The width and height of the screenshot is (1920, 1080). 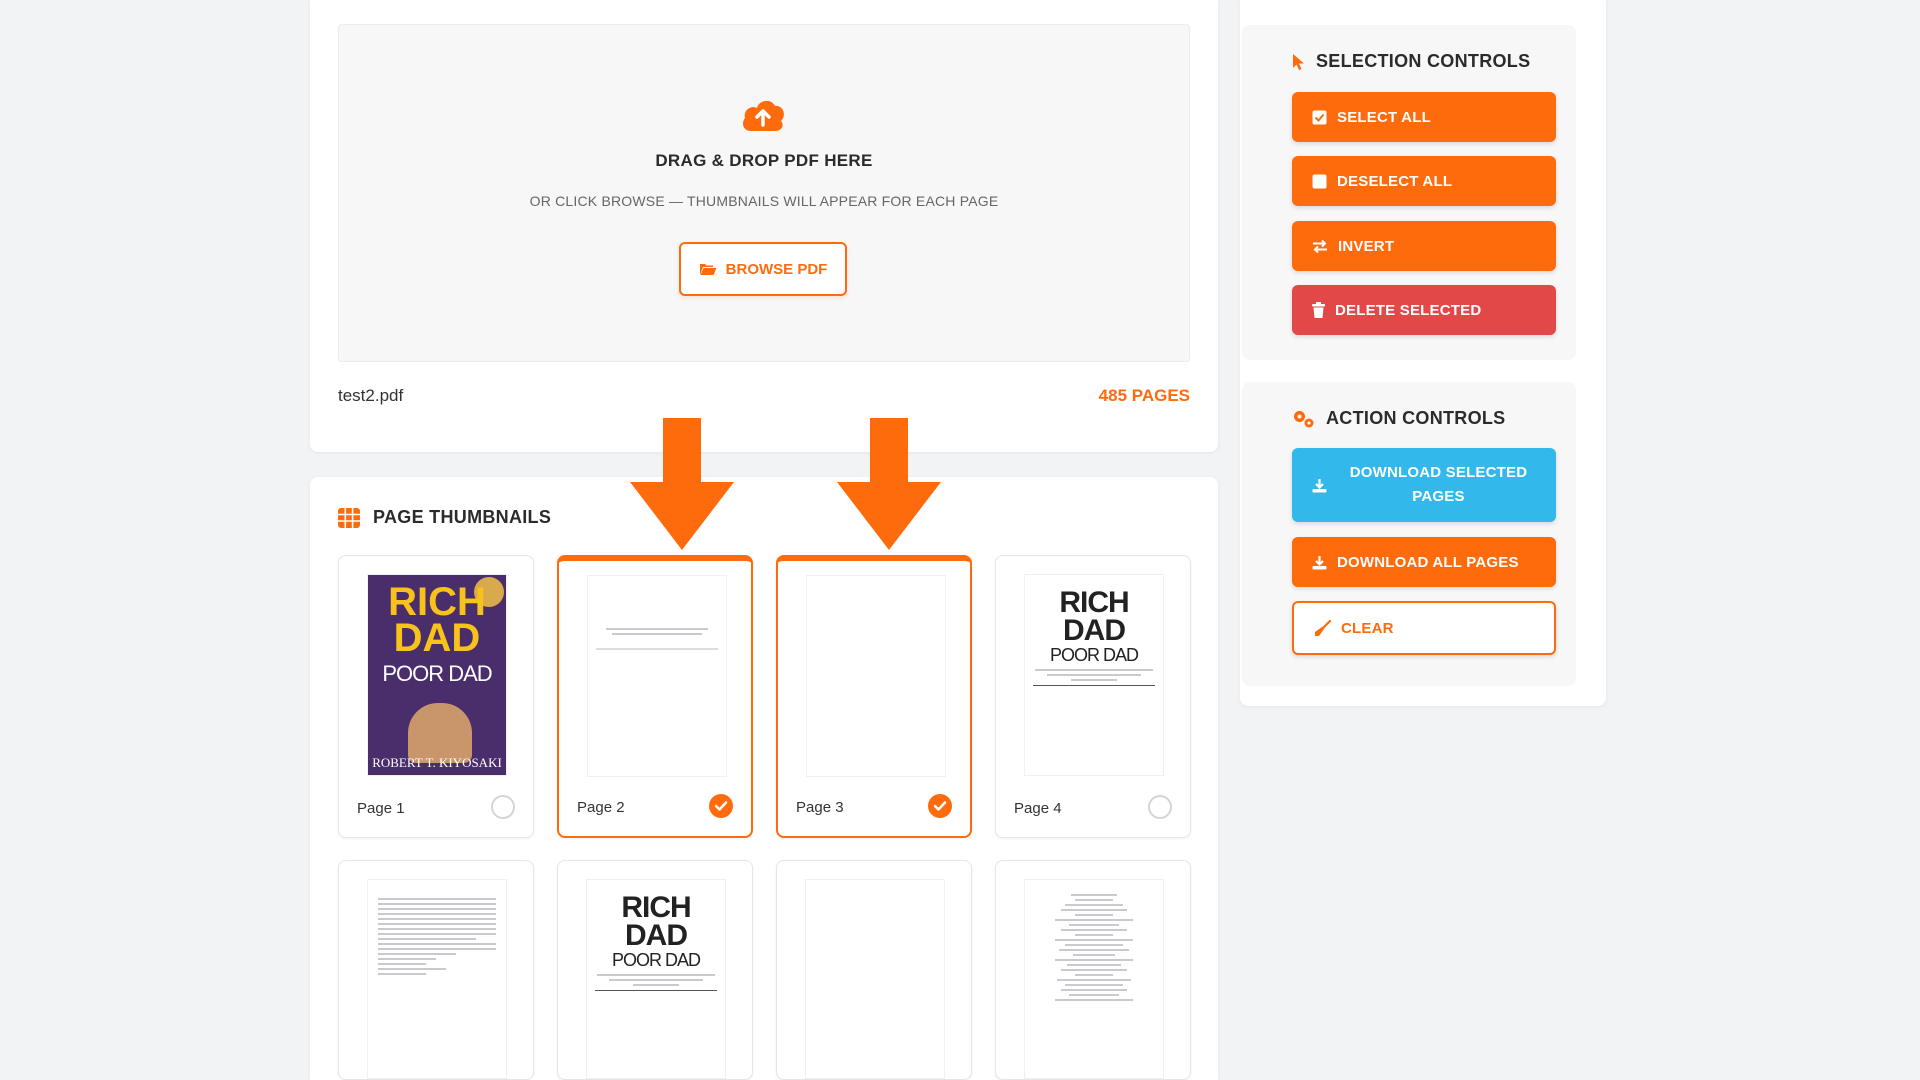 I want to click on broom-icon, so click(x=1323, y=627).